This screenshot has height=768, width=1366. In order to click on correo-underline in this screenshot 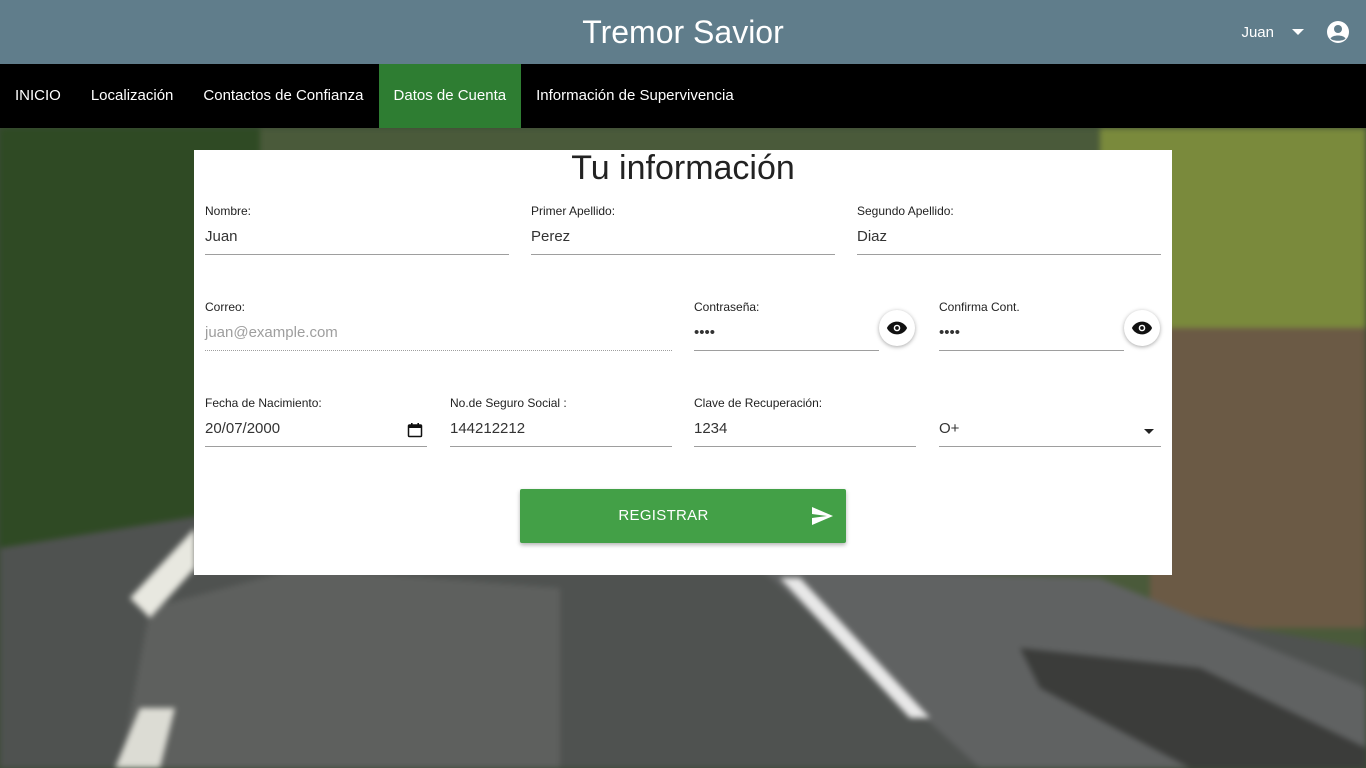, I will do `click(438, 350)`.